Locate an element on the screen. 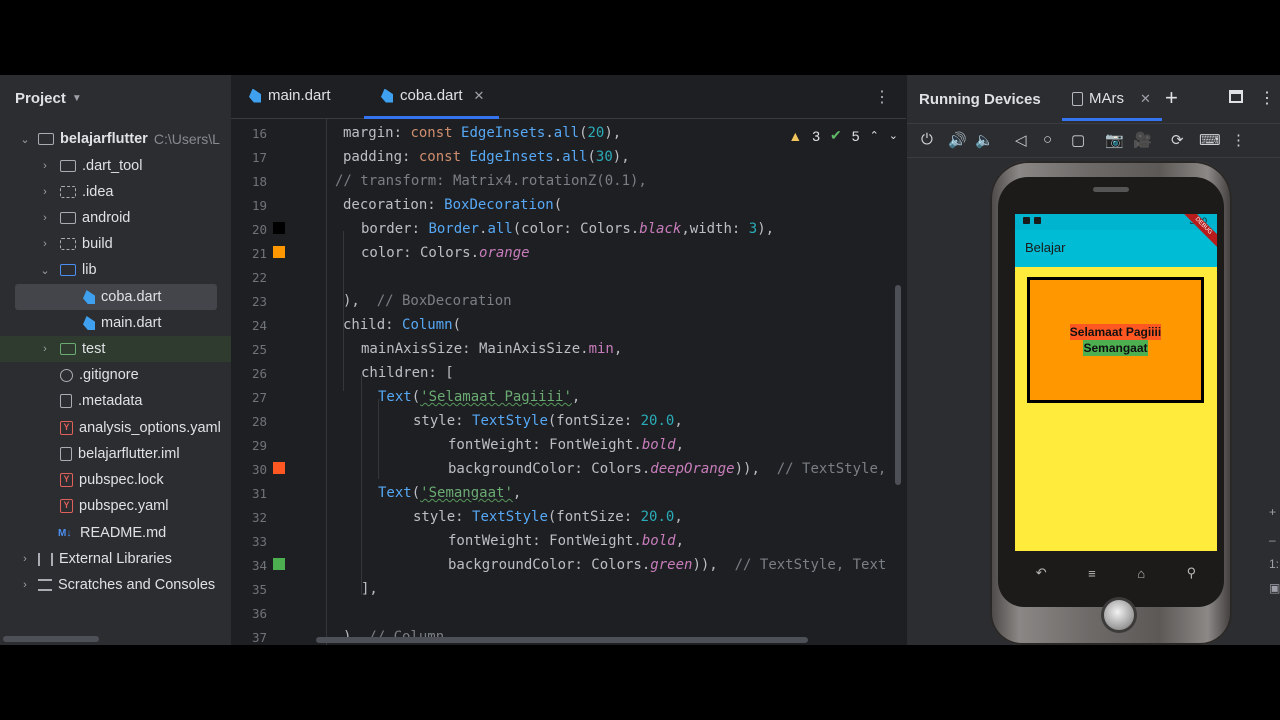 The height and width of the screenshot is (720, 1280). code-line-16: margin: const EdgeInsets.all(20), is located at coordinates (482, 133).